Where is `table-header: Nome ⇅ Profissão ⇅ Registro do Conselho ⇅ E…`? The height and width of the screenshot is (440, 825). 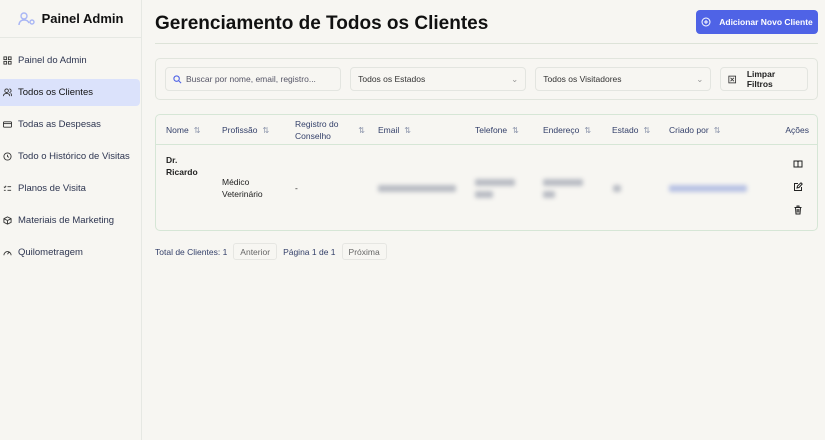
table-header: Nome ⇅ Profissão ⇅ Registro do Conselho ⇅ E… is located at coordinates (486, 130).